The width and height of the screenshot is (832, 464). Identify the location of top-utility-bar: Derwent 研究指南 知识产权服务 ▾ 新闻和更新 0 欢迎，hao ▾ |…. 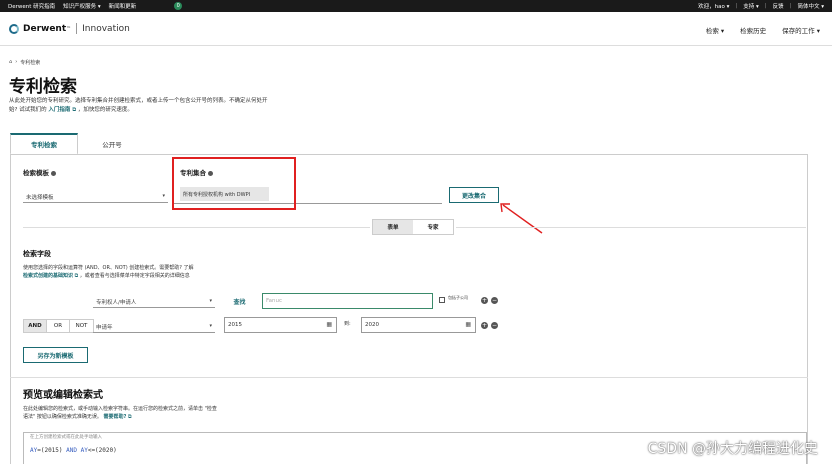
(416, 6).